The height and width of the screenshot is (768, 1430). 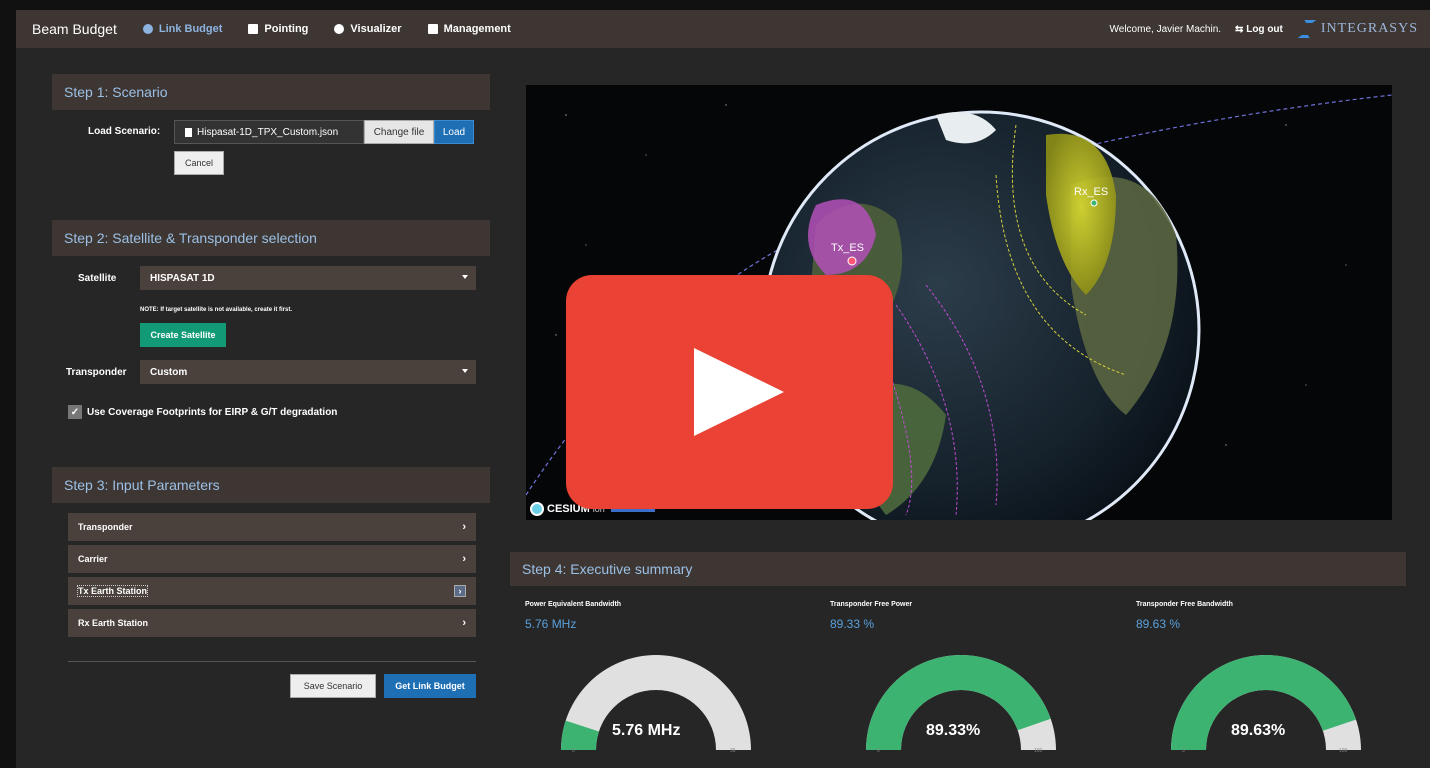 What do you see at coordinates (308, 372) in the screenshot?
I see `transponder-select: Custom` at bounding box center [308, 372].